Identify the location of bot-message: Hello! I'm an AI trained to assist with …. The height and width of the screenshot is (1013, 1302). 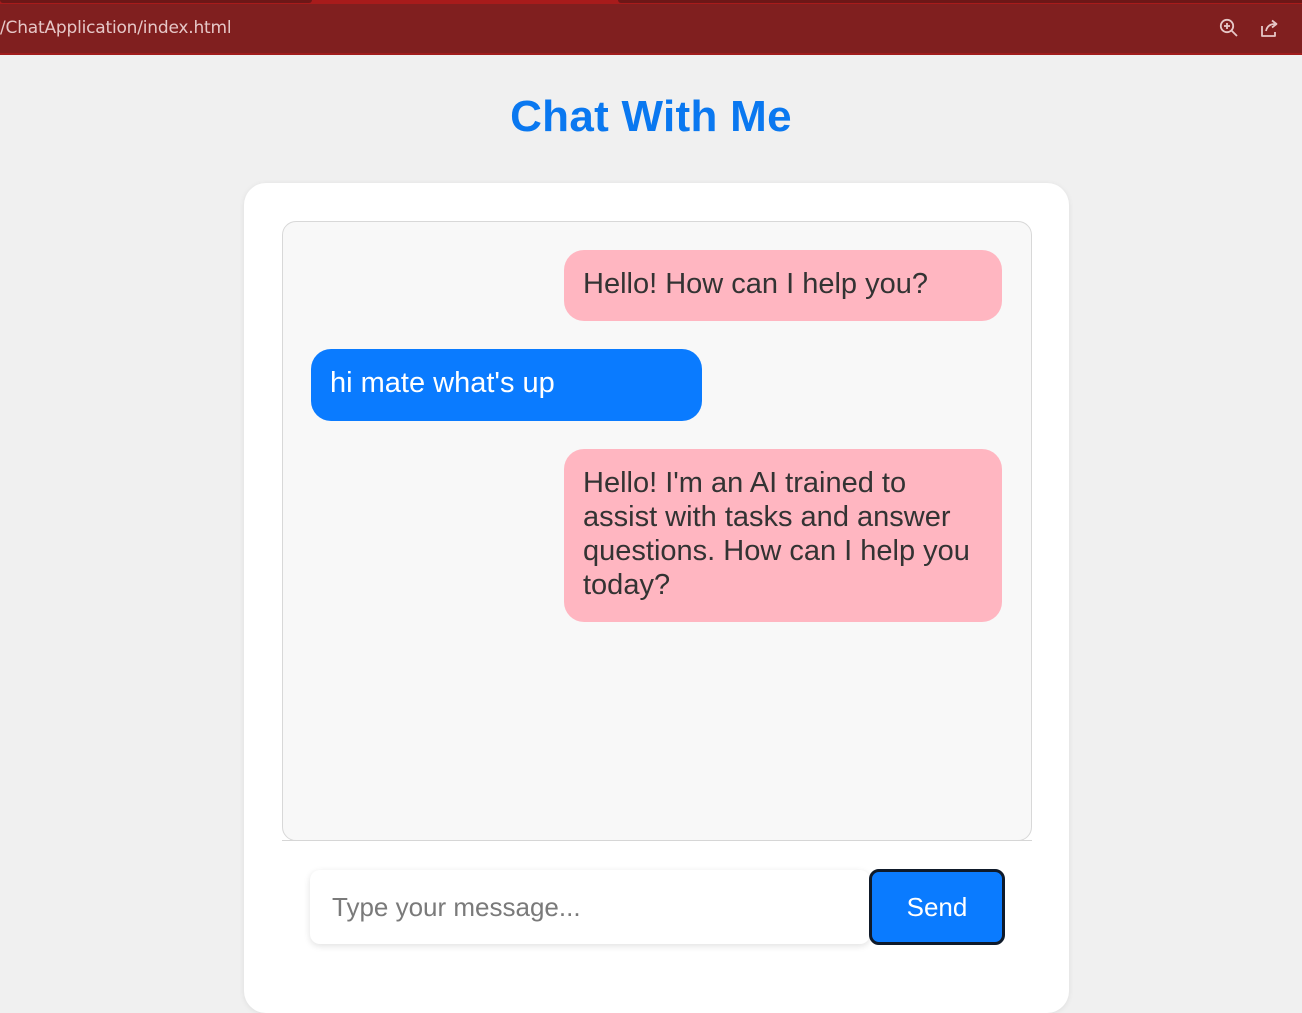
(783, 535).